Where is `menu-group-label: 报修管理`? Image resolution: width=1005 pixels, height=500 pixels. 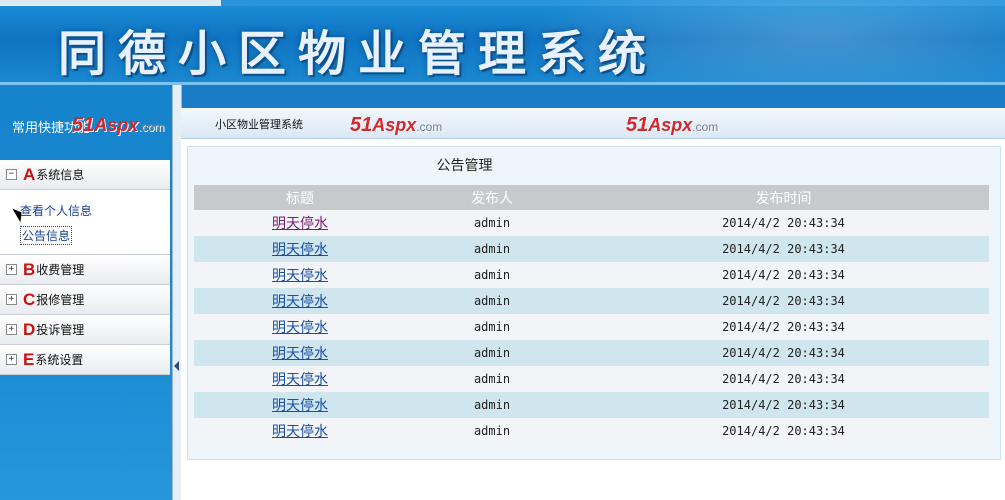
menu-group-label: 报修管理 is located at coordinates (60, 300).